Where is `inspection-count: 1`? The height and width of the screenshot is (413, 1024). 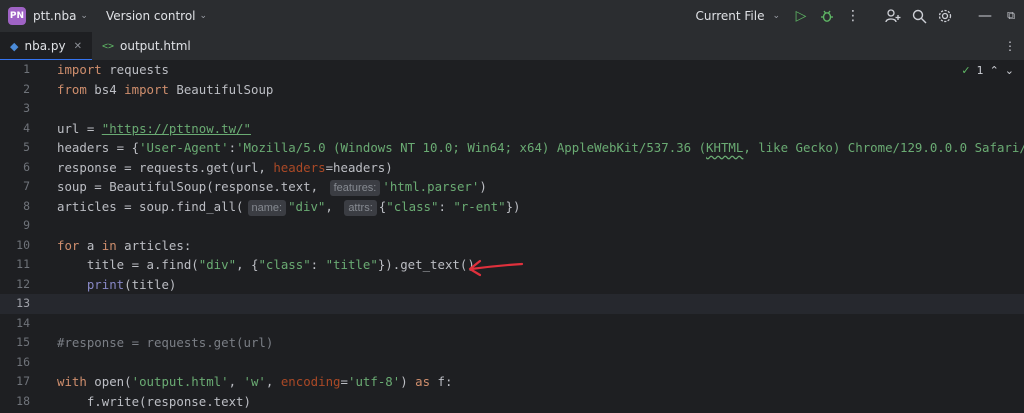 inspection-count: 1 is located at coordinates (980, 70).